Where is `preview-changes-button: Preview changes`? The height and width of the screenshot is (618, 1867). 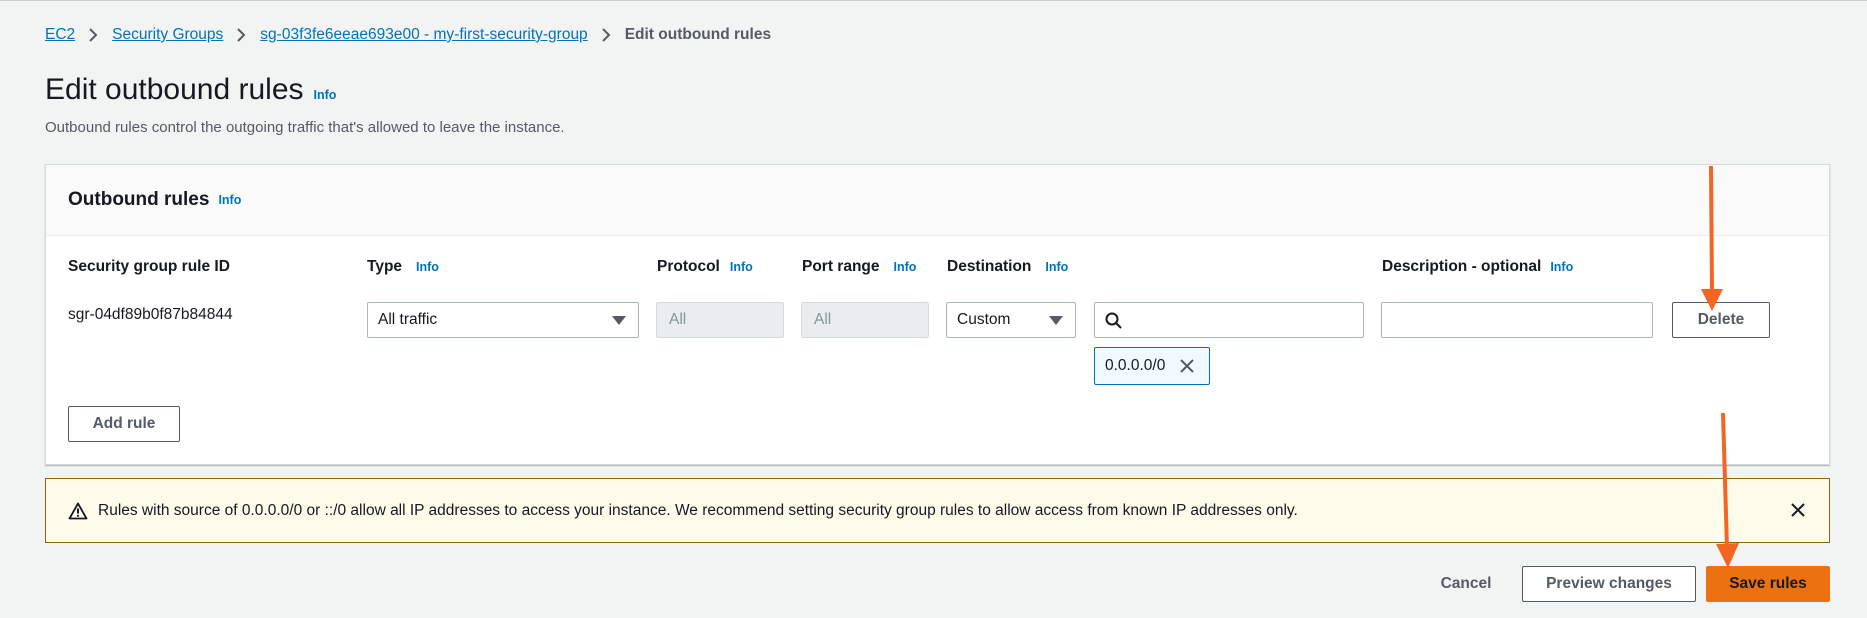 preview-changes-button: Preview changes is located at coordinates (1609, 584).